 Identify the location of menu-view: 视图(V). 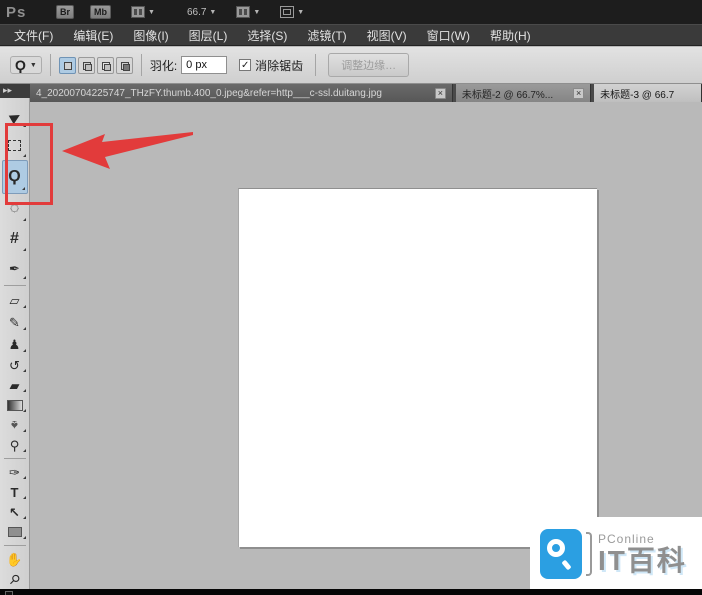
(387, 35).